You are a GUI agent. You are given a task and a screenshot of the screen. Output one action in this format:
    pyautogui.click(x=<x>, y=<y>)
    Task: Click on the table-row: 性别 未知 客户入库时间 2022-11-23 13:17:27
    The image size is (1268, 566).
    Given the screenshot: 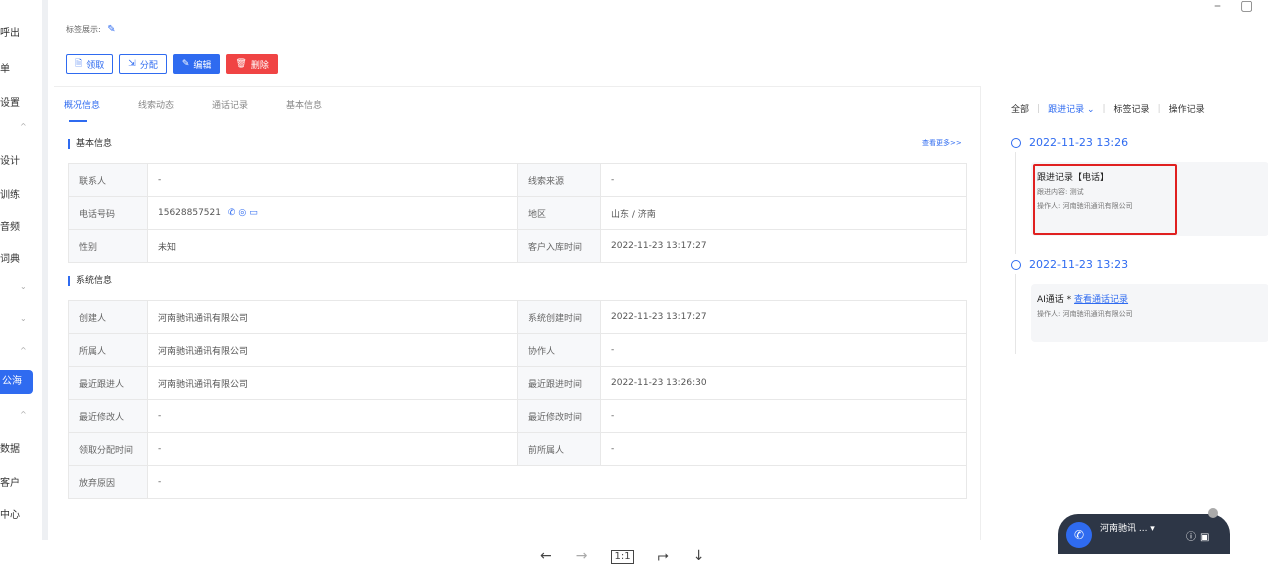 What is the action you would take?
    pyautogui.click(x=517, y=246)
    